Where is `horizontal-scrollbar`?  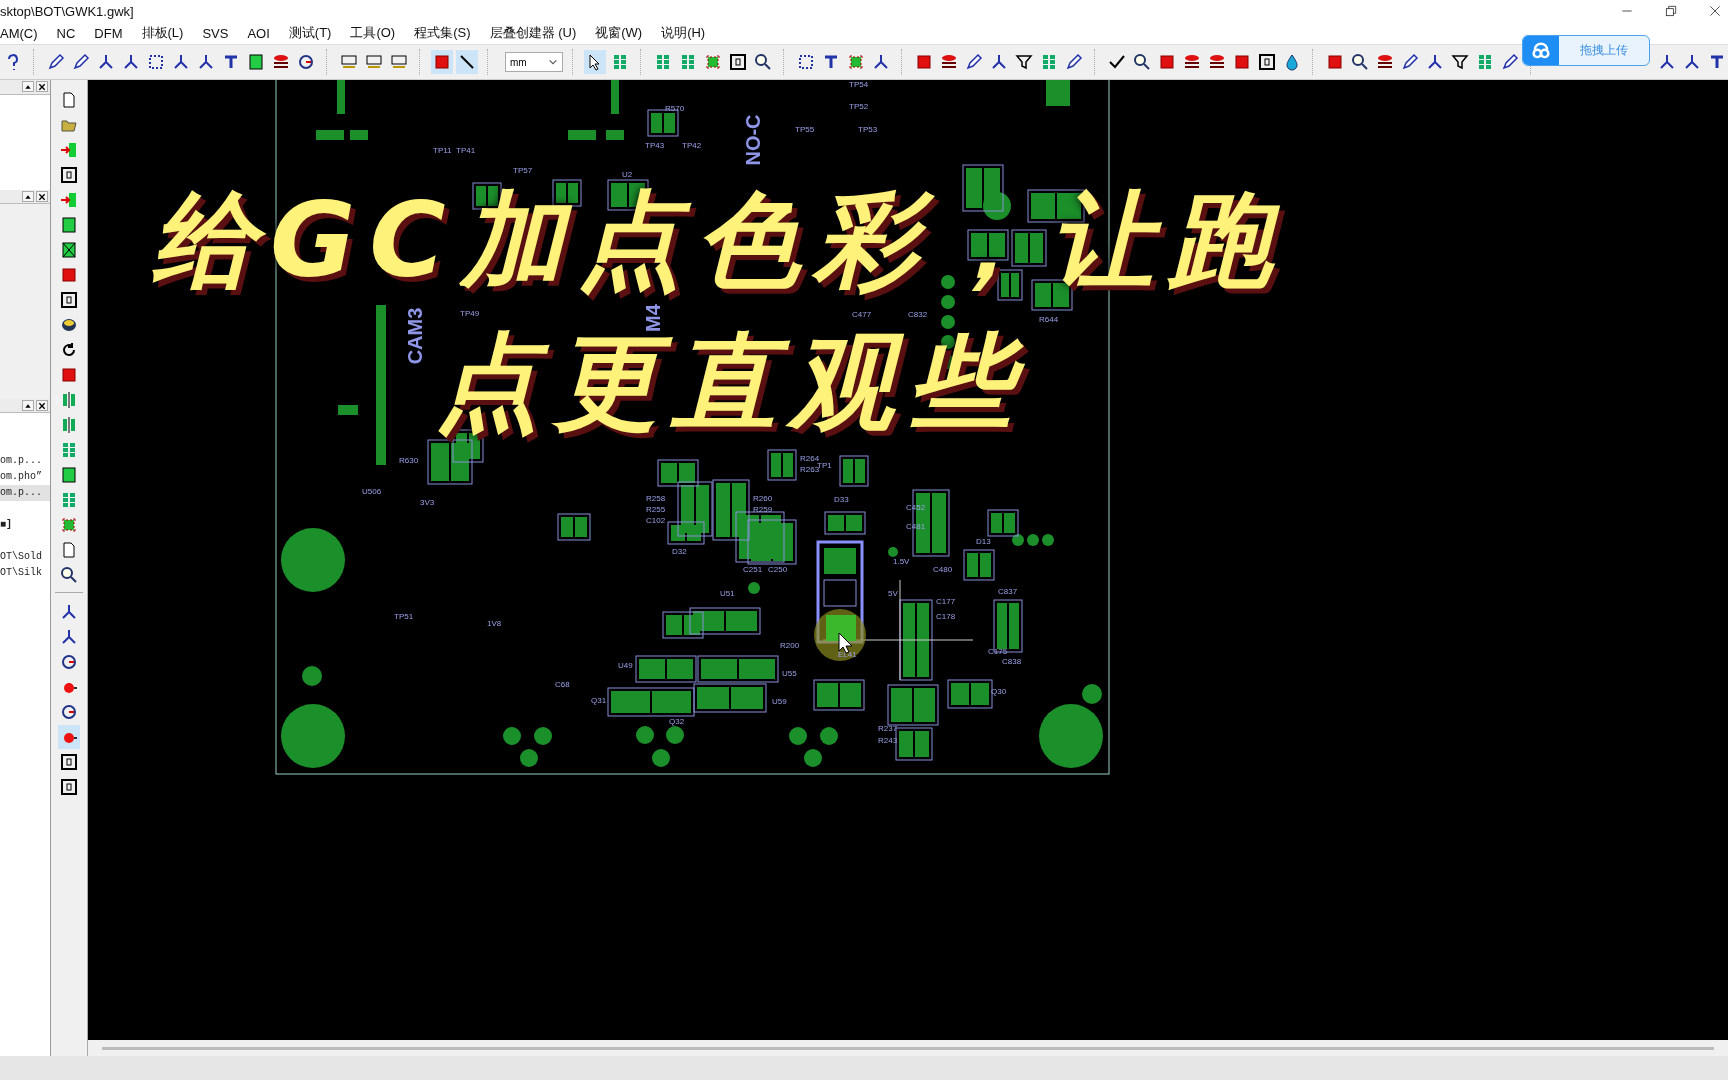 horizontal-scrollbar is located at coordinates (908, 1048).